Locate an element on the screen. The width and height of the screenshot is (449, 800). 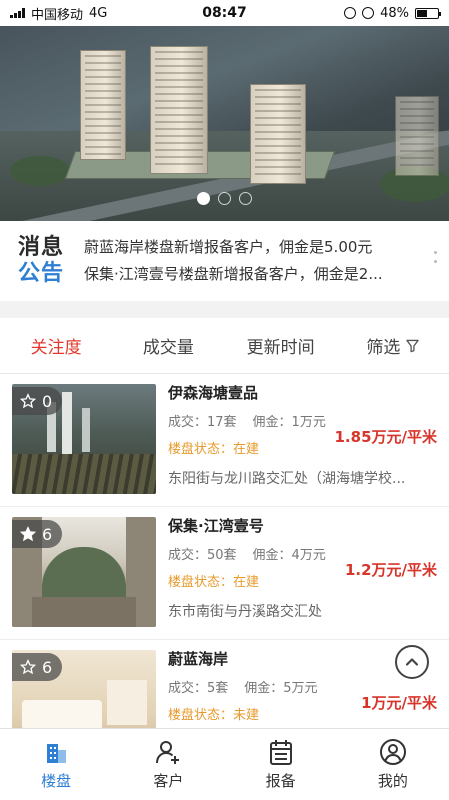
property-name: 蔚蓝海岸 is located at coordinates (198, 659).